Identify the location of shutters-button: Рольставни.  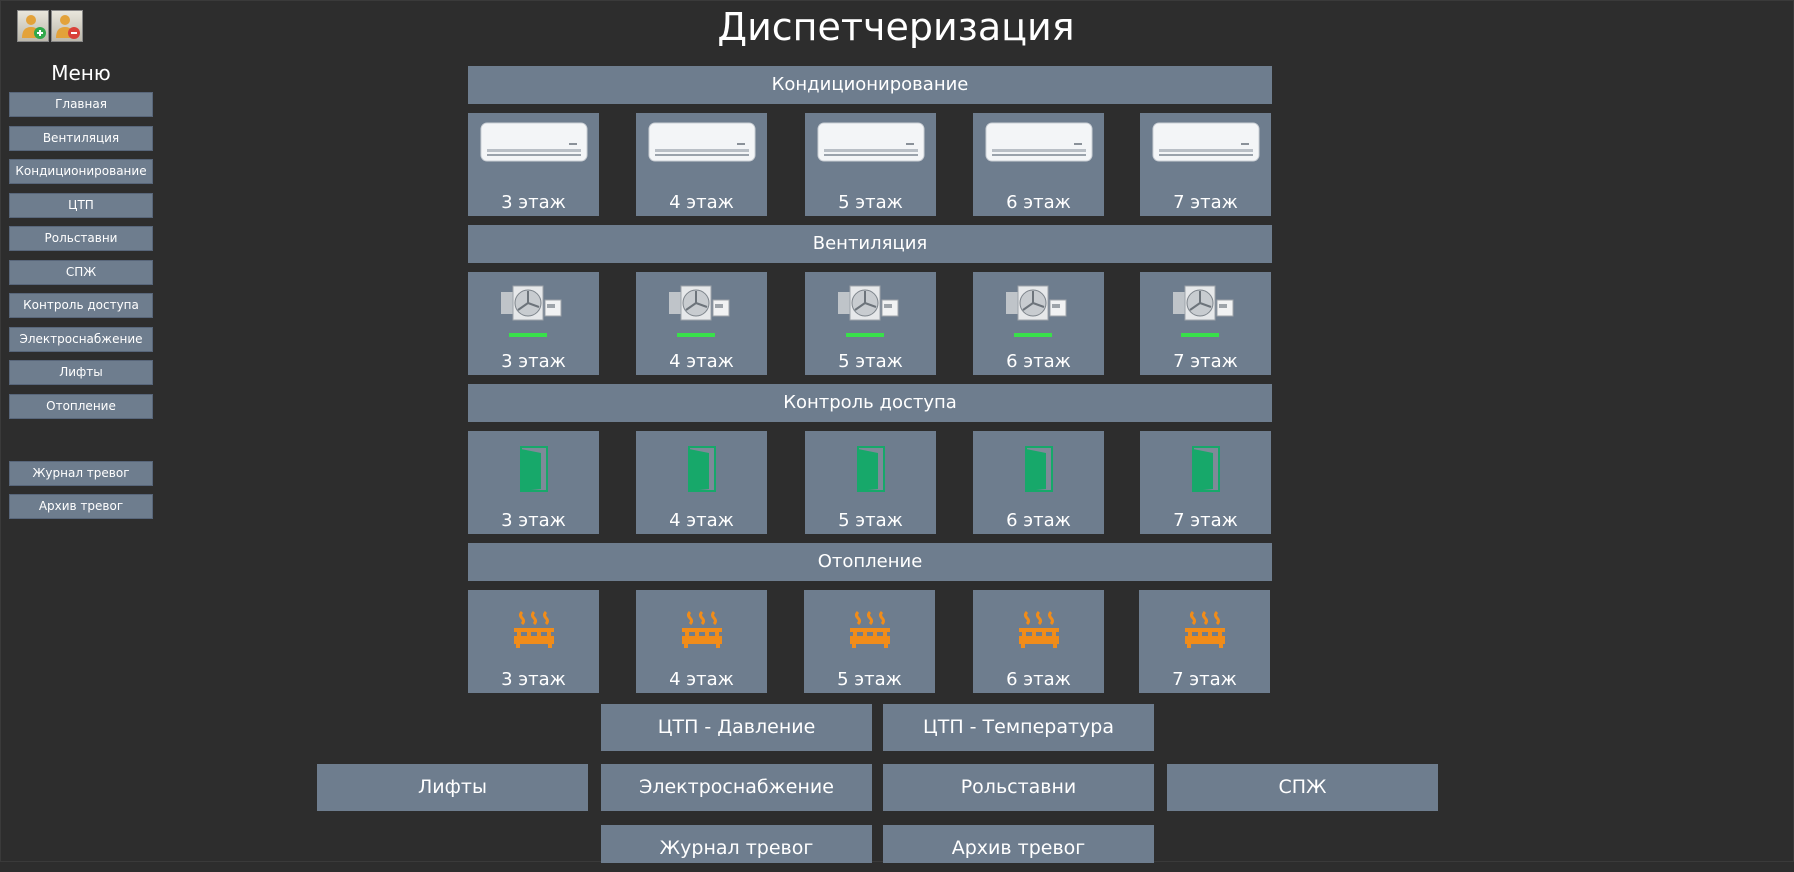
(1018, 787).